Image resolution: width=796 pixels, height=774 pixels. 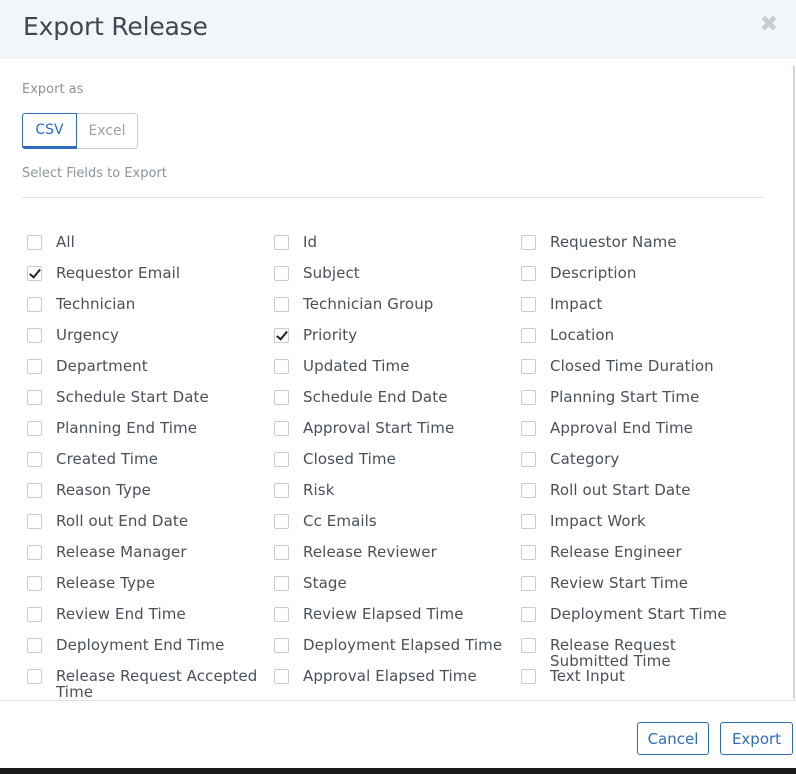 I want to click on field-option: Release Type, so click(x=147, y=585).